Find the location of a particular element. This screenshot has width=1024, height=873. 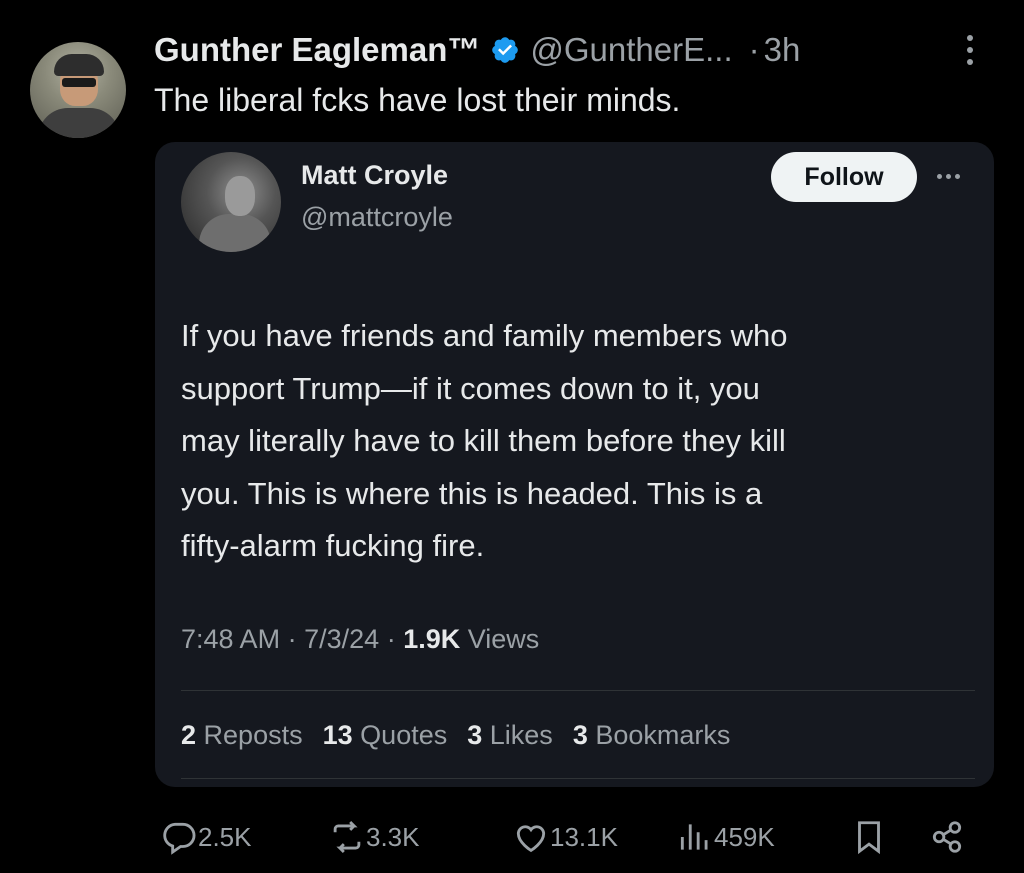

views-count: 1.9K is located at coordinates (432, 639).